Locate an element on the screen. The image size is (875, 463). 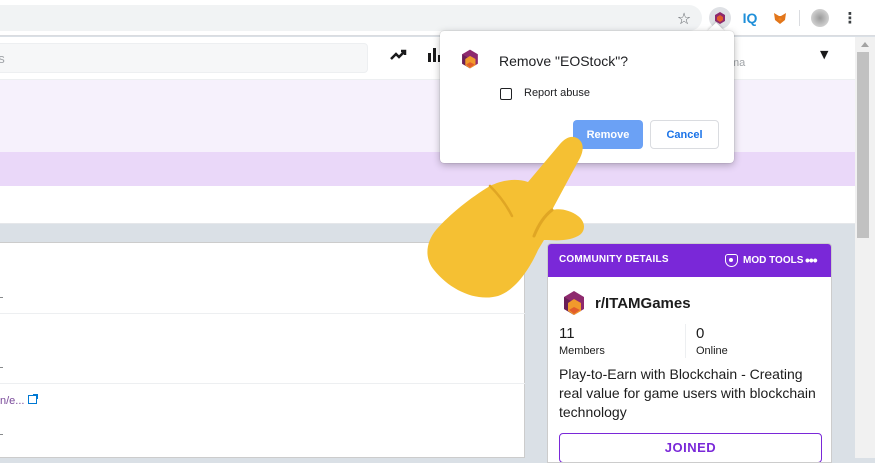
community-logo-icon is located at coordinates (574, 303).